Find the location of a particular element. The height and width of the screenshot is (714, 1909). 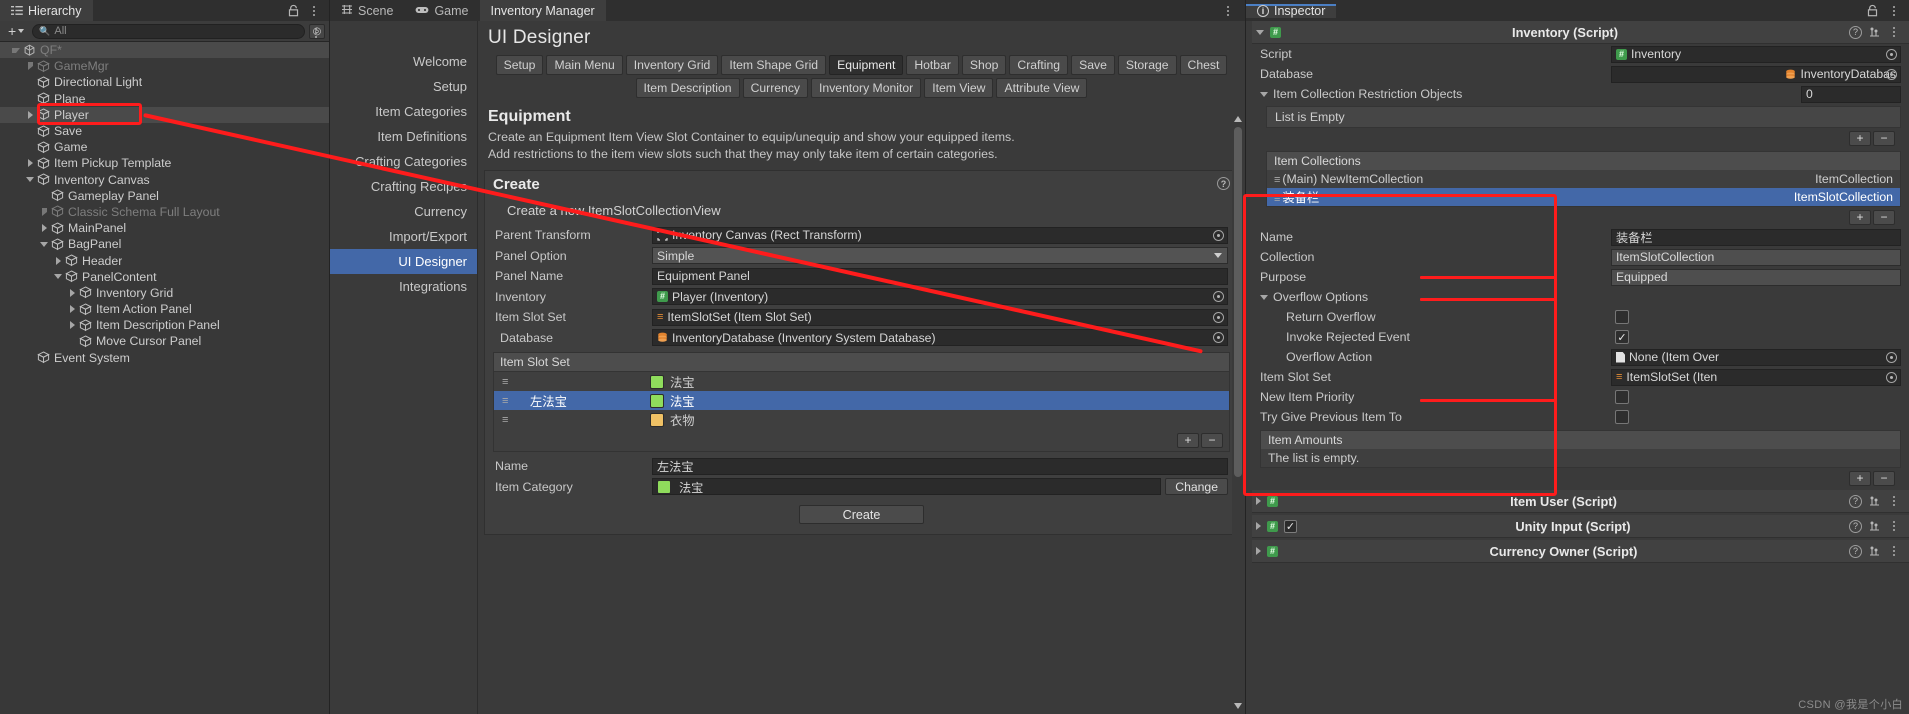

nav-item-item-definitions: Item Definitions is located at coordinates (403, 136).